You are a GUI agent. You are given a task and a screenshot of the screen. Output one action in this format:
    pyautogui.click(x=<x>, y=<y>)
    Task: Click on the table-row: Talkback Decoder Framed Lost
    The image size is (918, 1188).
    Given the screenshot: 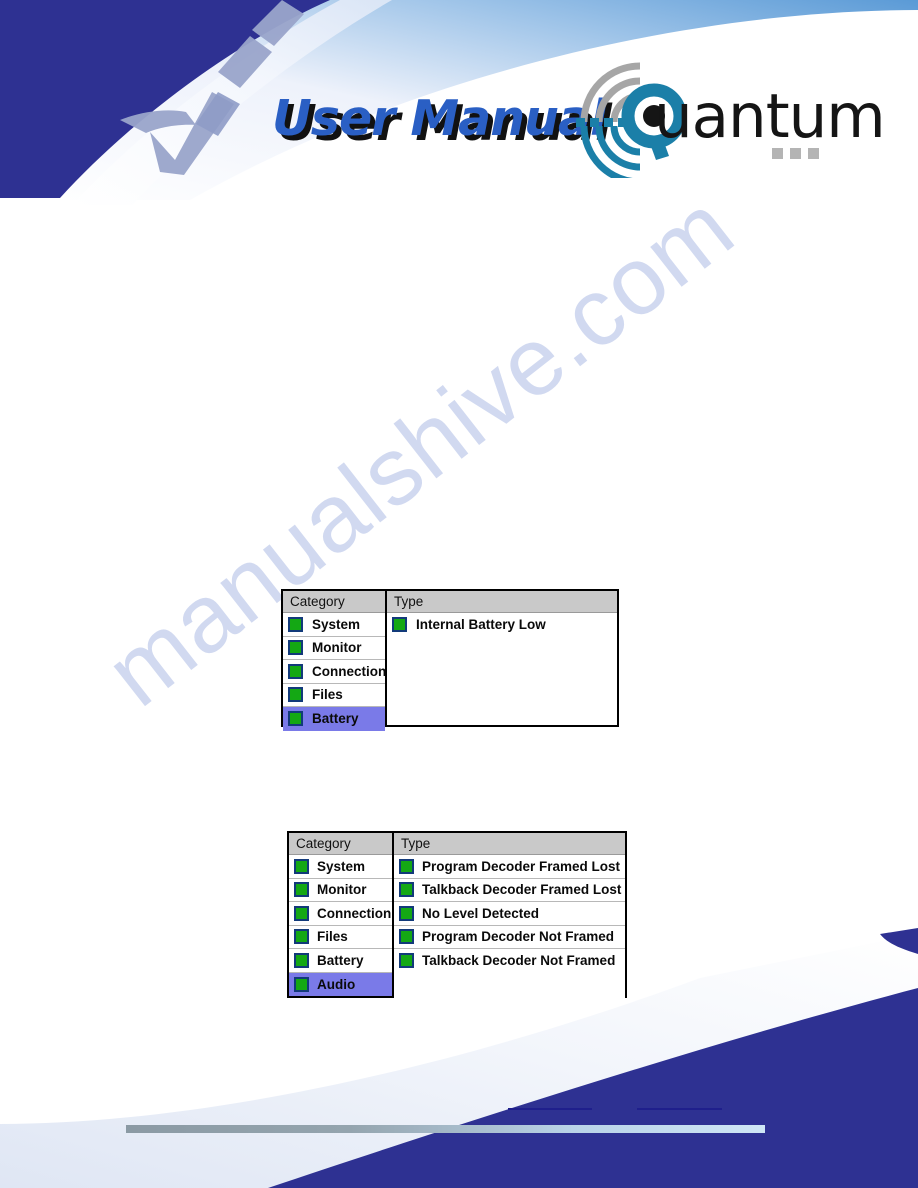 What is the action you would take?
    pyautogui.click(x=509, y=890)
    